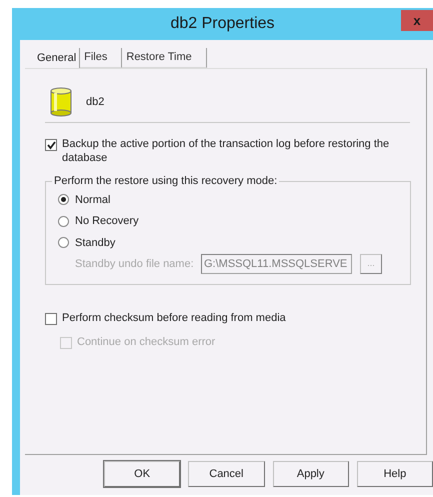 Image resolution: width=433 pixels, height=497 pixels. What do you see at coordinates (174, 318) in the screenshot?
I see `checkbox-label: Perform checksum before reading from media` at bounding box center [174, 318].